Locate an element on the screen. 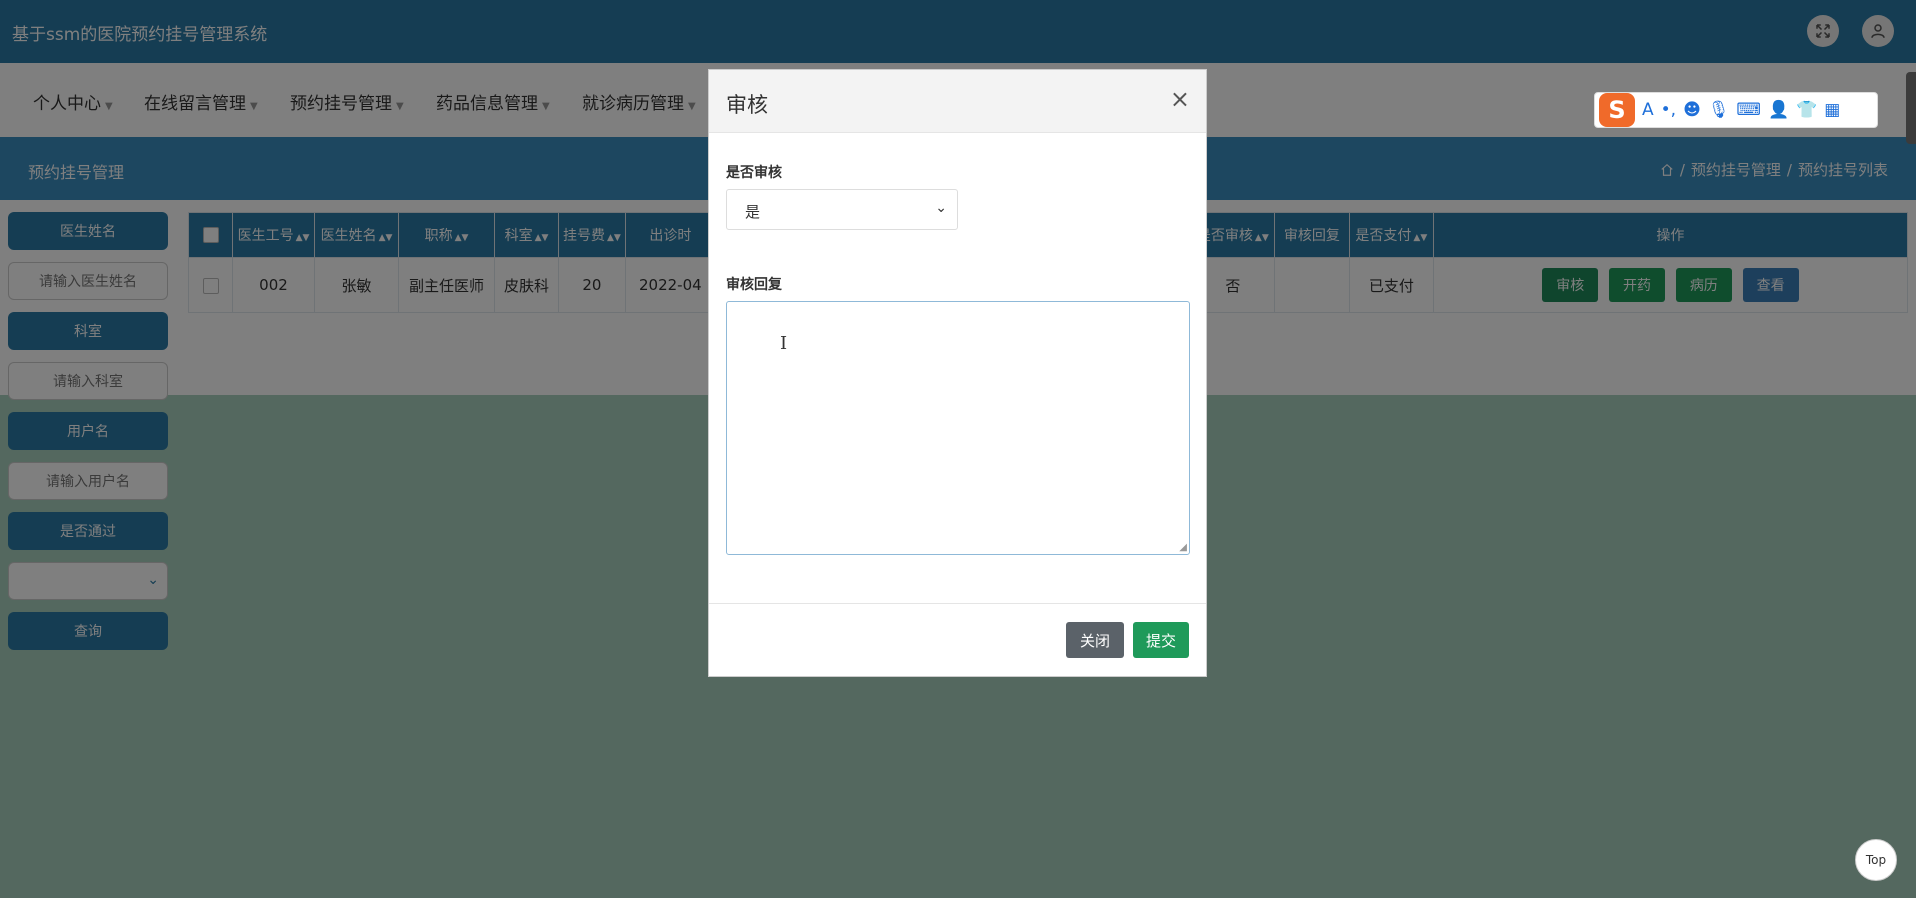 The height and width of the screenshot is (898, 1916). modal-header: 审核 × is located at coordinates (957, 101).